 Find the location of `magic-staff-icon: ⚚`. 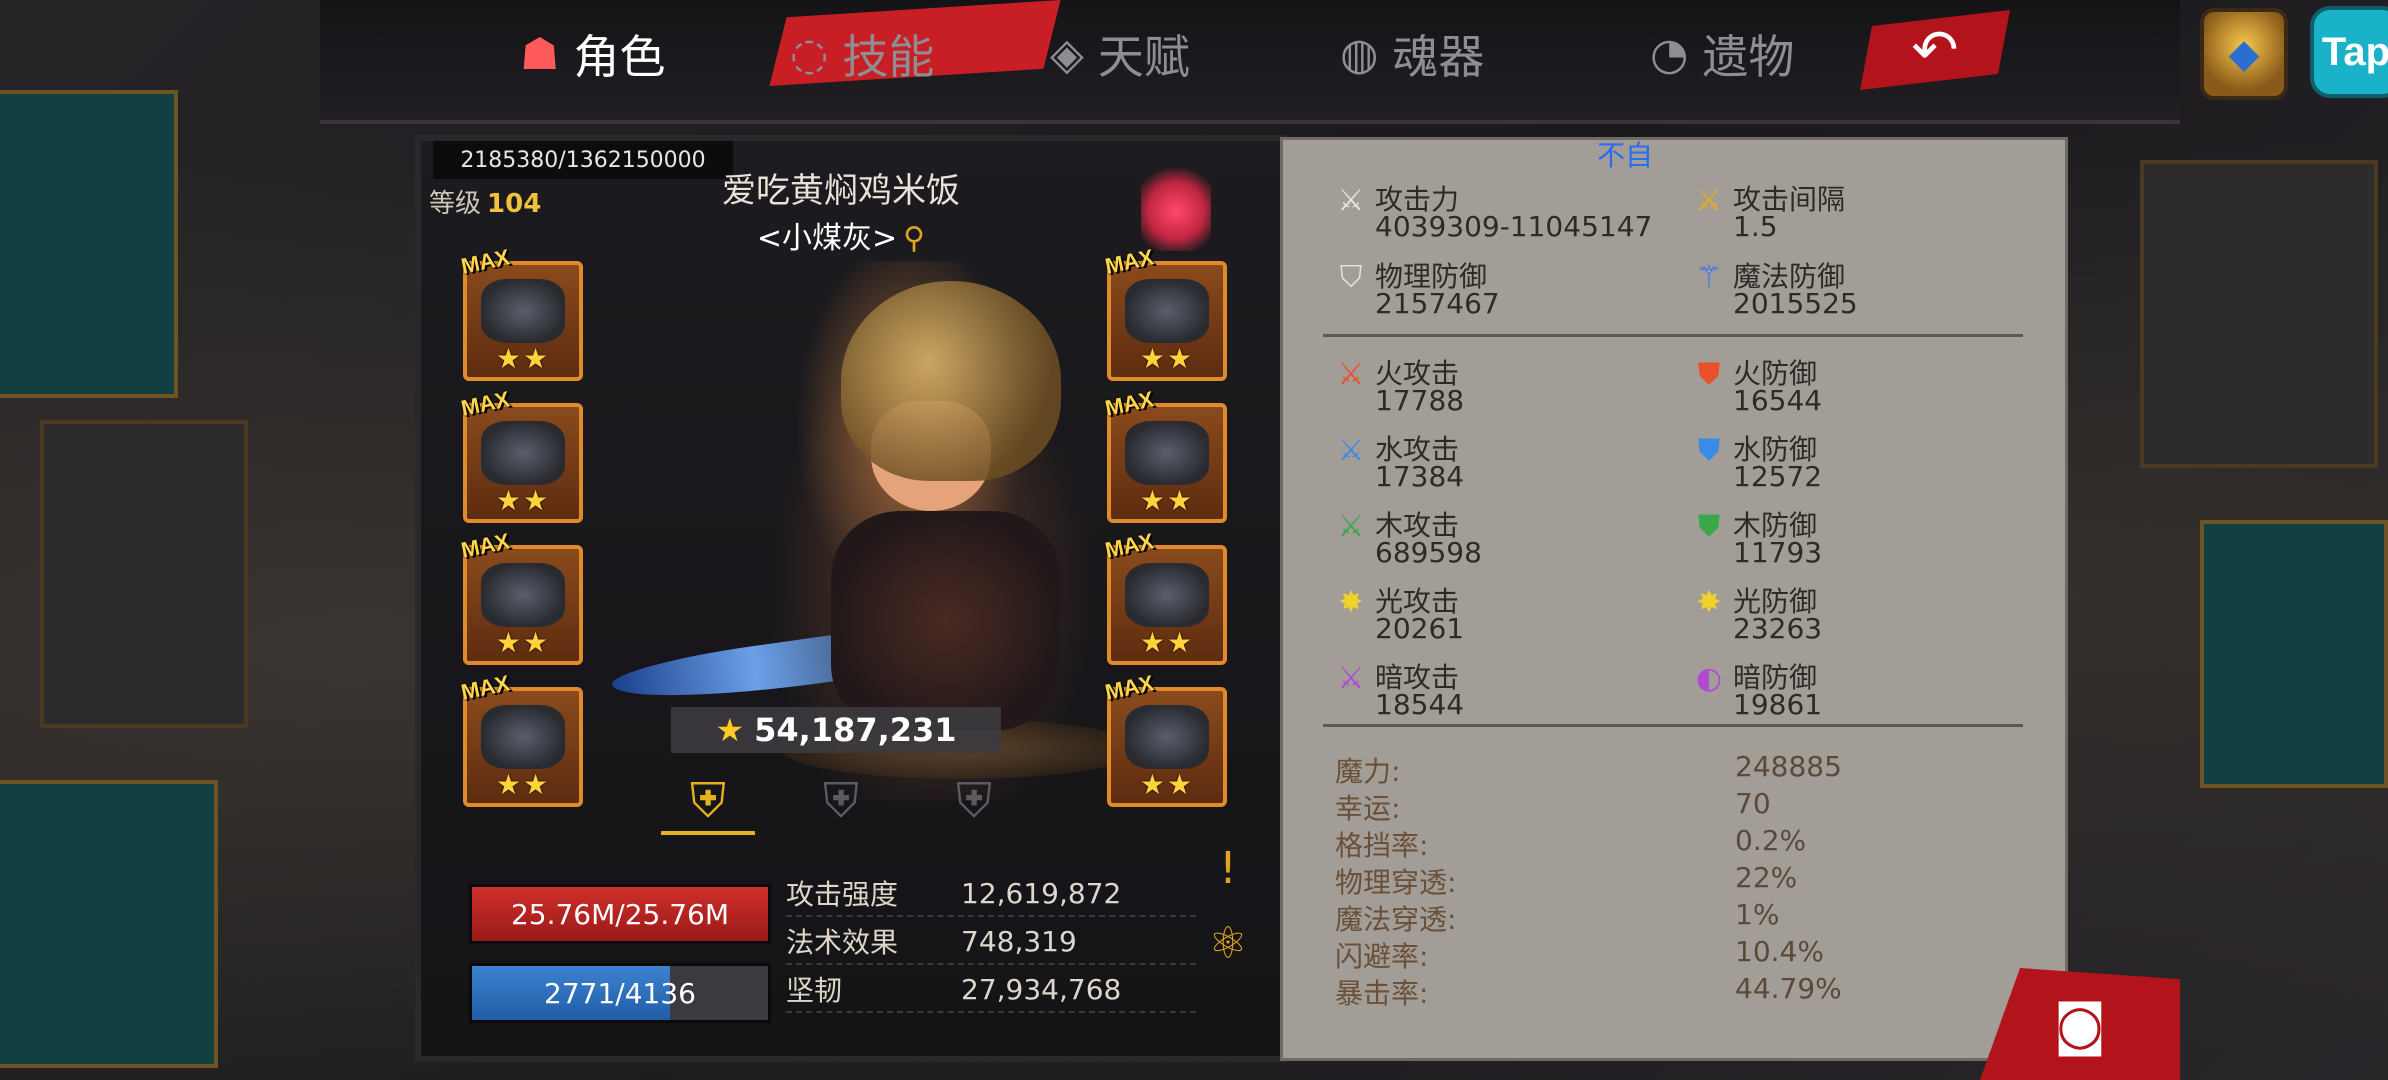

magic-staff-icon: ⚚ is located at coordinates (1709, 277).